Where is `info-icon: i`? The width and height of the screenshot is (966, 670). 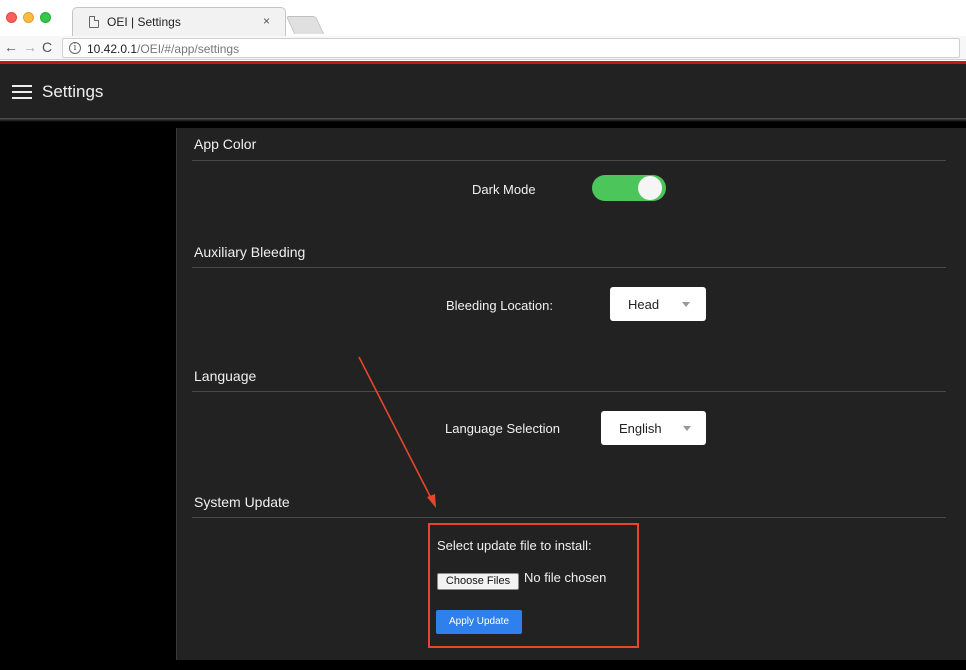 info-icon: i is located at coordinates (75, 48).